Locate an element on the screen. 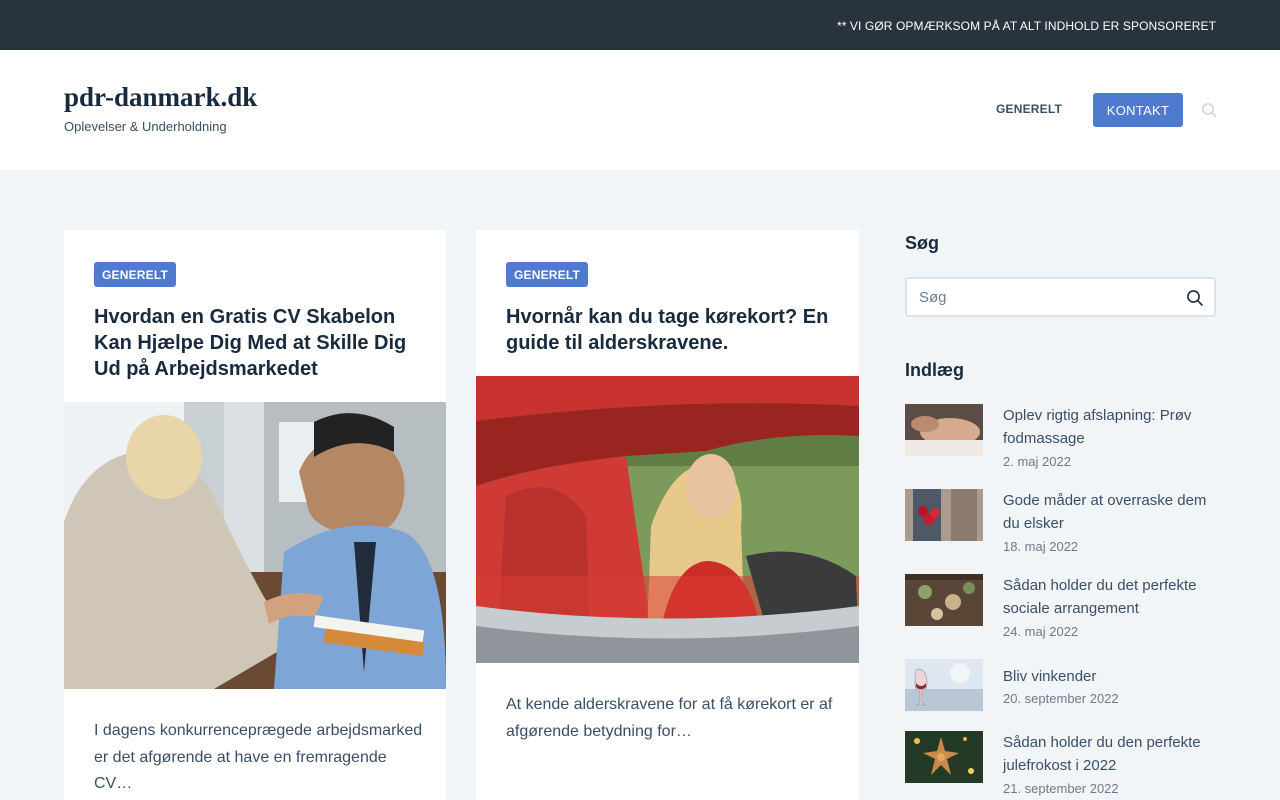  recent-post-date: 20. september 2022 is located at coordinates (1061, 698).